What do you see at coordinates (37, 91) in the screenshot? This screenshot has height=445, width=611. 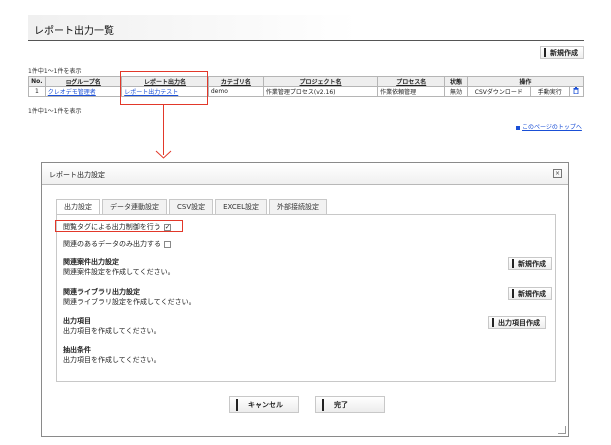 I see `cell-no: 1` at bounding box center [37, 91].